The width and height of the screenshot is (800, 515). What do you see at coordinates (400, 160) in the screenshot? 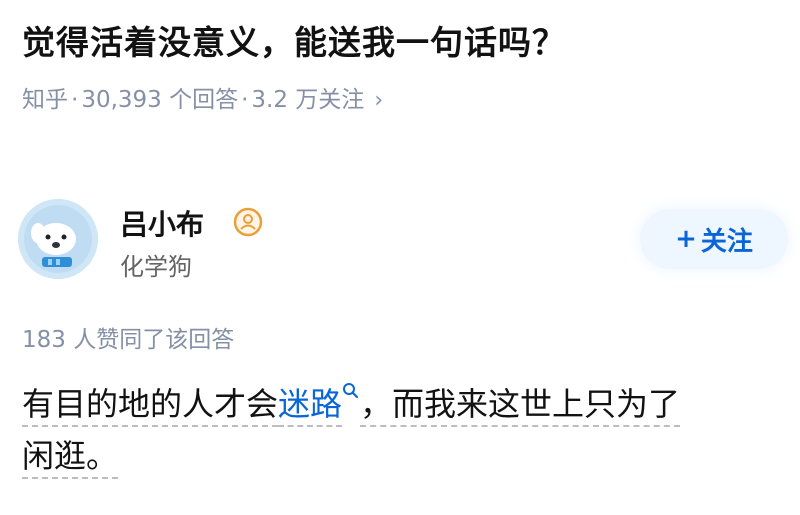
I see `section-divider` at bounding box center [400, 160].